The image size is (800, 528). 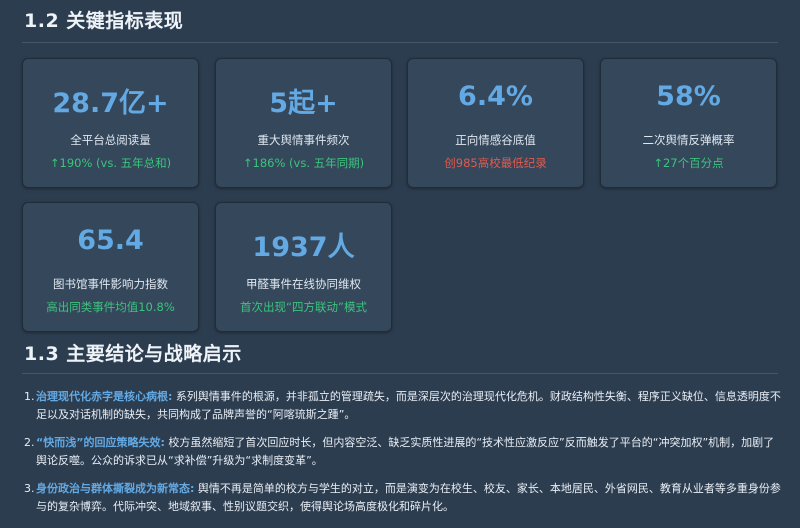 I want to click on metric-card-library-impact: 65.4 图书馆事件影响力指数 高出同类事件均值10.8%, so click(x=110, y=267).